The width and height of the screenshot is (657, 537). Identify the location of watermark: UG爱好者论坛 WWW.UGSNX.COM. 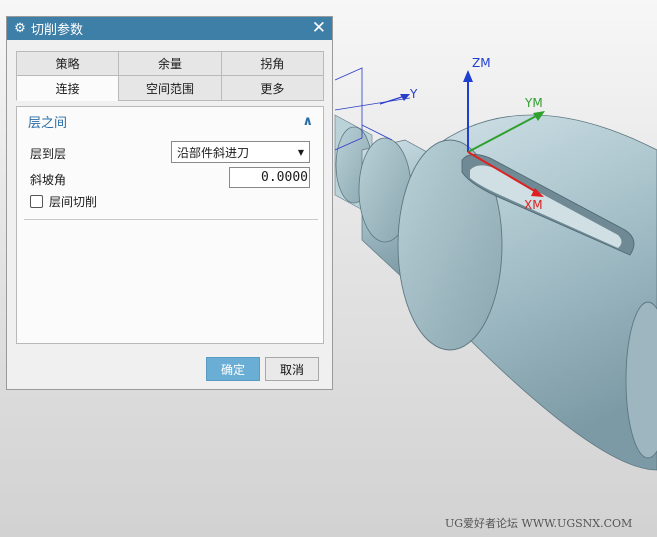
(539, 523).